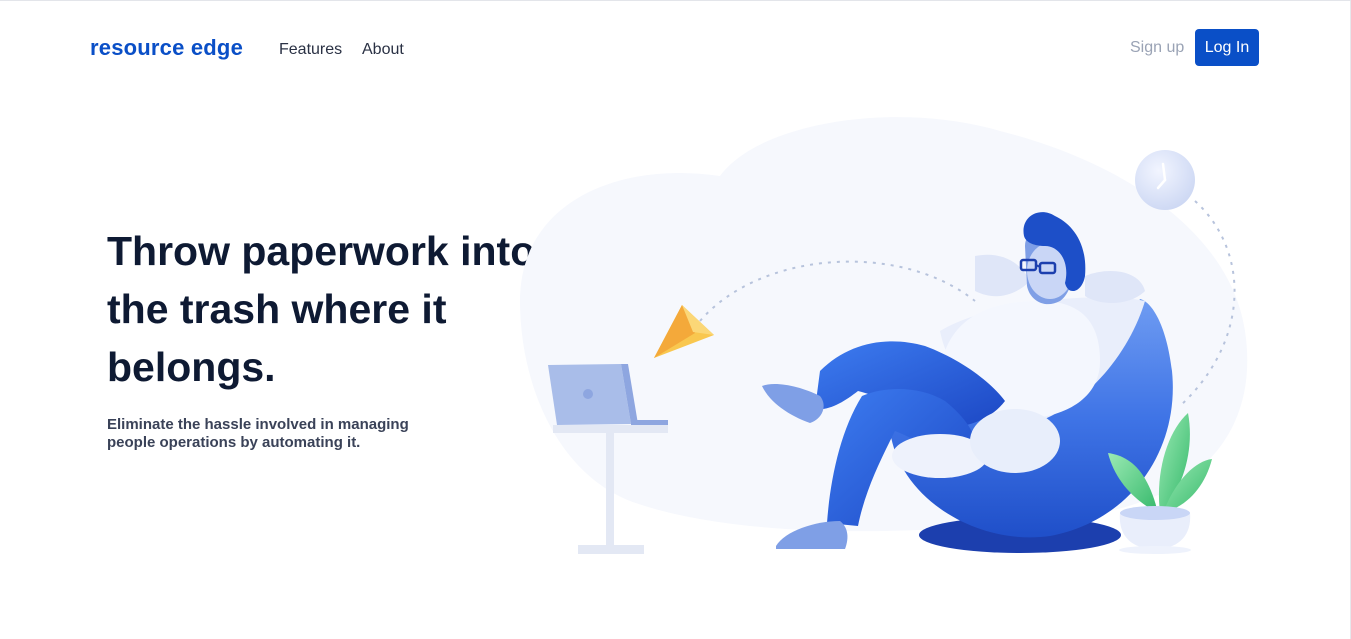 The image size is (1351, 639). What do you see at coordinates (310, 50) in the screenshot?
I see `nav-link-features: Features` at bounding box center [310, 50].